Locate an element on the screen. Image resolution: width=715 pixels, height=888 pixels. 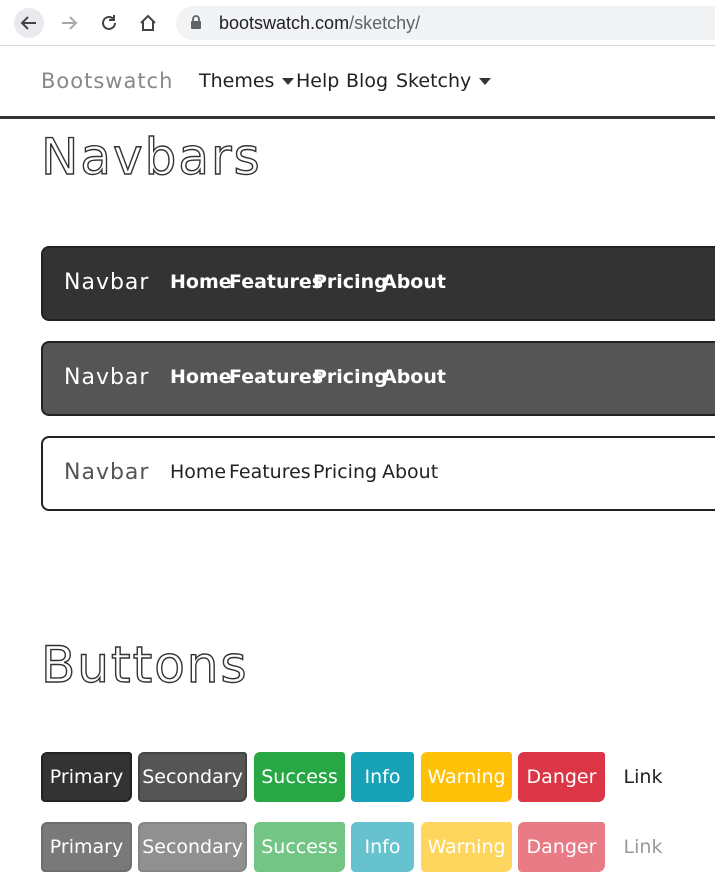
reload-button is located at coordinates (109, 23).